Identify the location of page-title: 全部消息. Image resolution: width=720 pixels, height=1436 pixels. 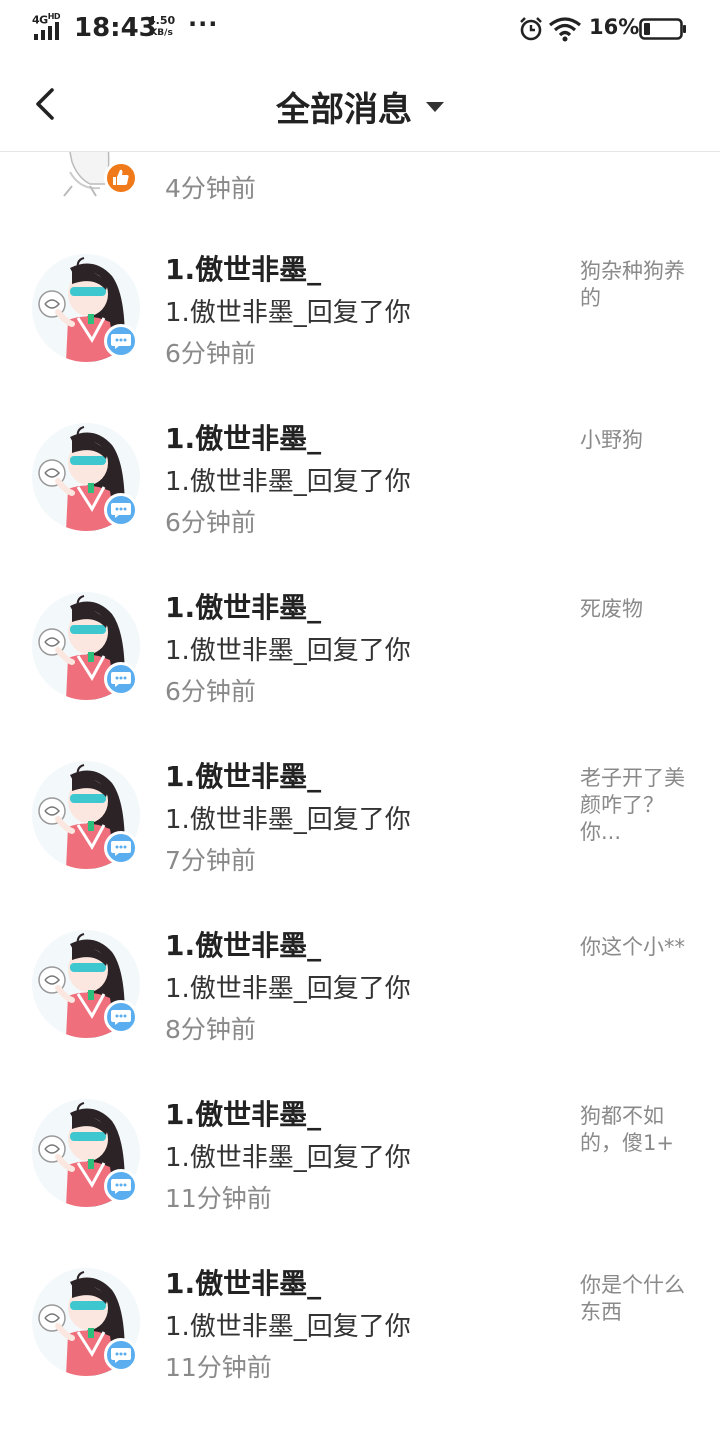
(344, 110).